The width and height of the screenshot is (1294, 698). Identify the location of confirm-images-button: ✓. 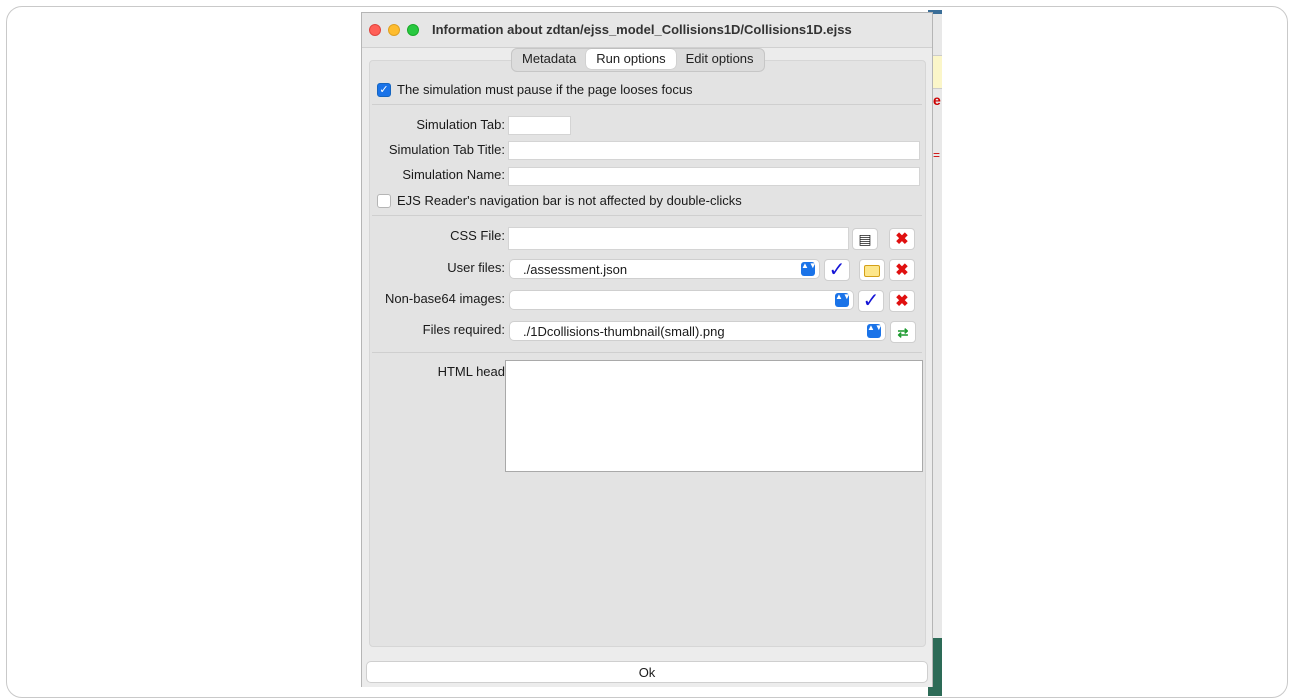
(871, 301).